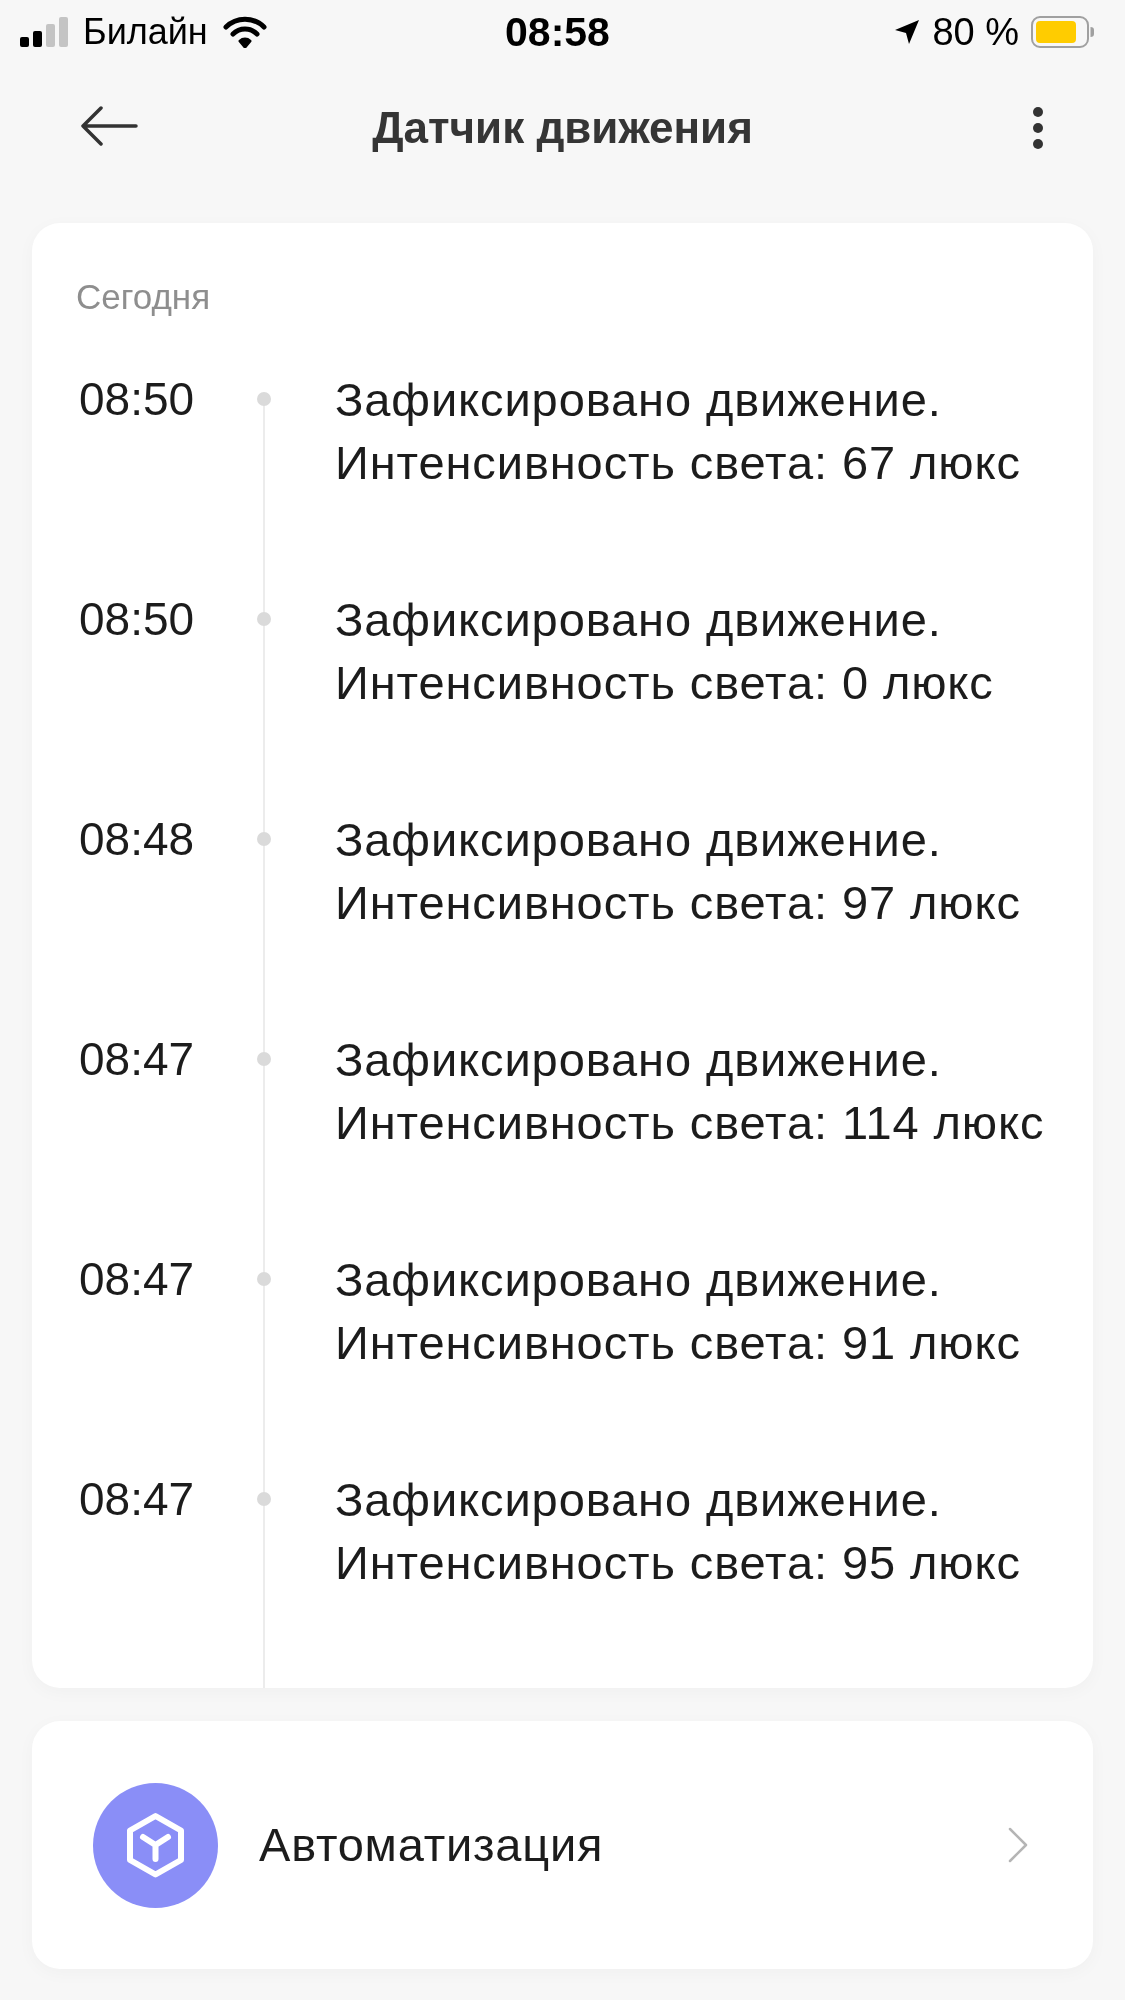 Image resolution: width=1125 pixels, height=2000 pixels. What do you see at coordinates (557, 32) in the screenshot?
I see `status-time: 08:58` at bounding box center [557, 32].